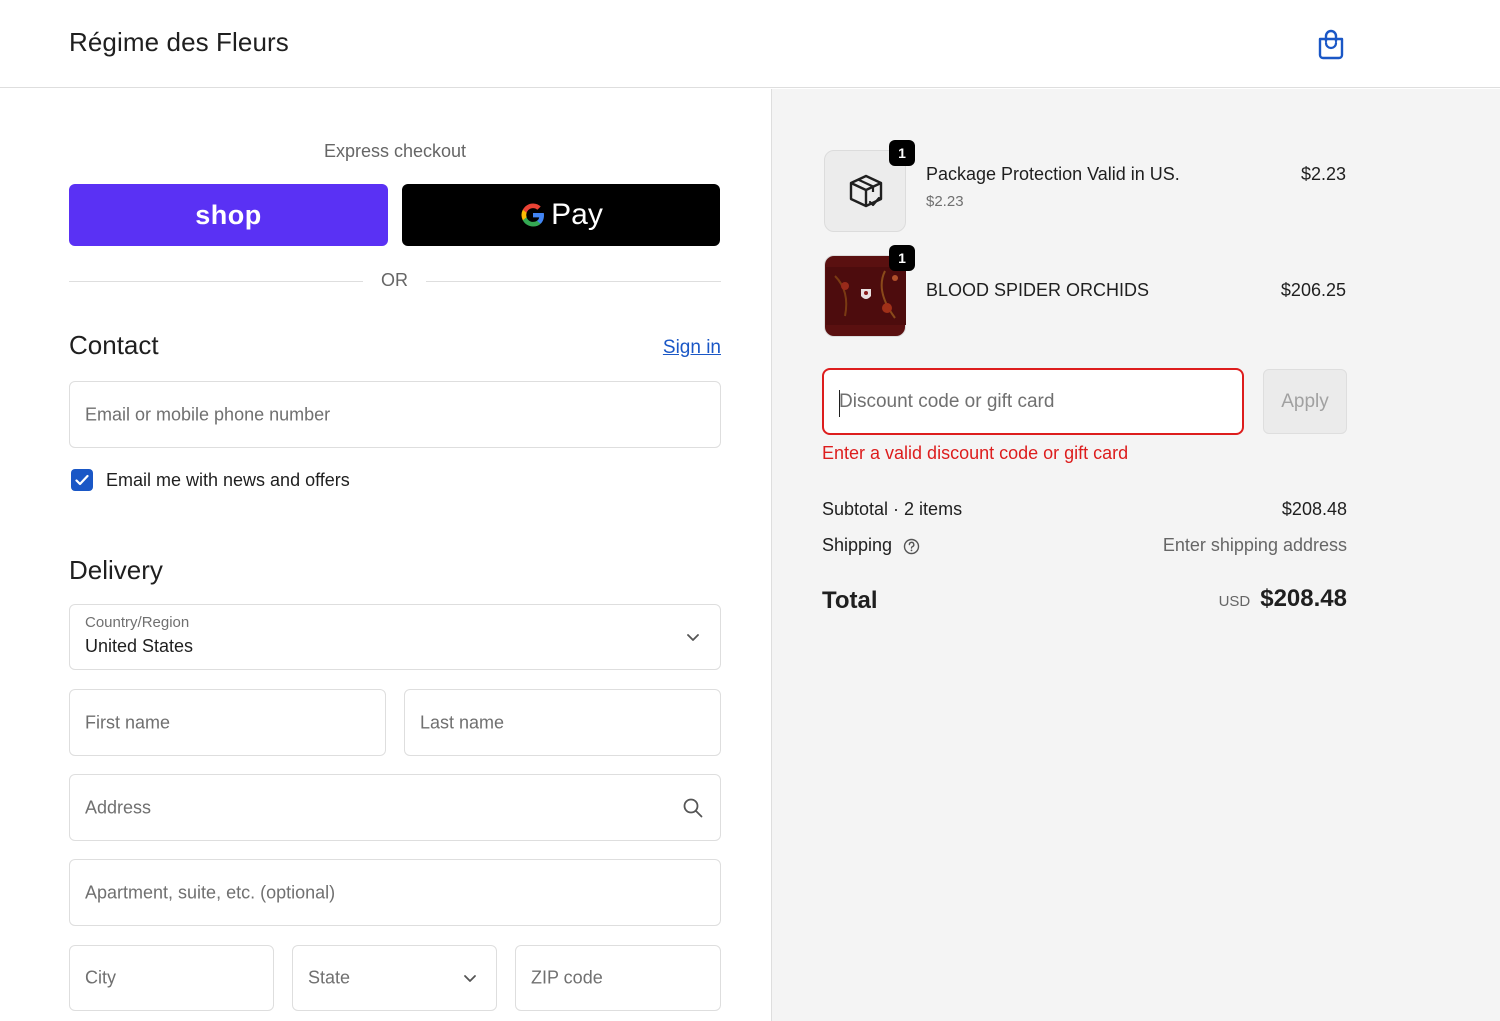  I want to click on express-checkout-label: Express checkout, so click(395, 151).